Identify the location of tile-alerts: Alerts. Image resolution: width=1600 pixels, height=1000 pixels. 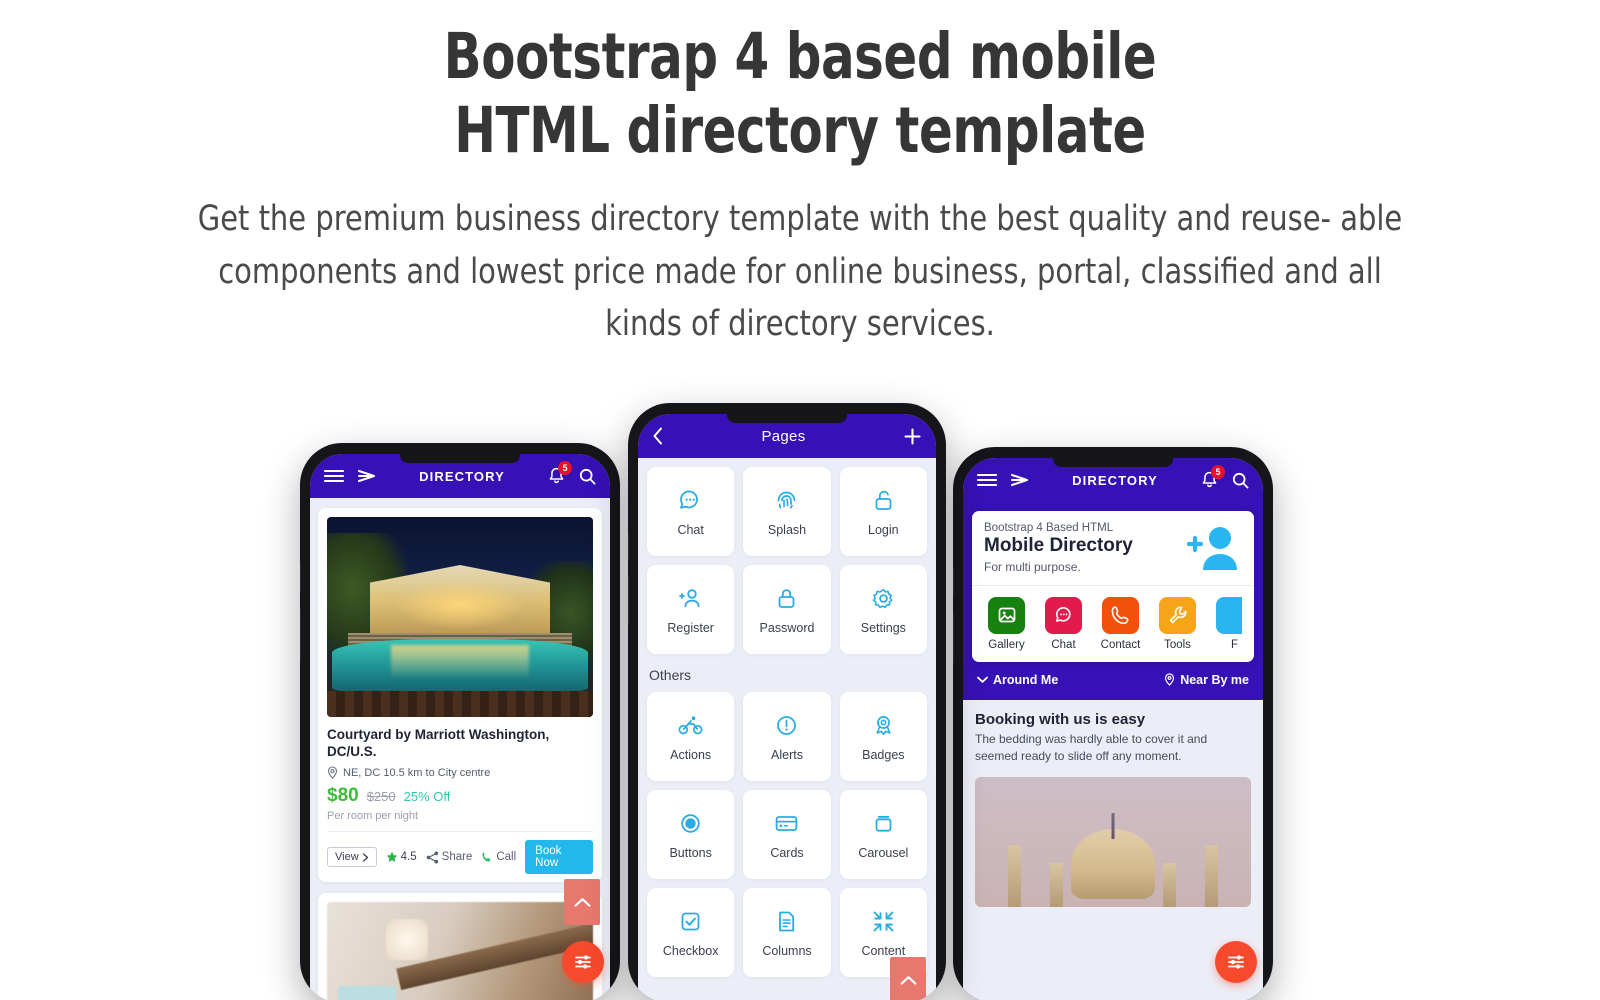
(787, 736).